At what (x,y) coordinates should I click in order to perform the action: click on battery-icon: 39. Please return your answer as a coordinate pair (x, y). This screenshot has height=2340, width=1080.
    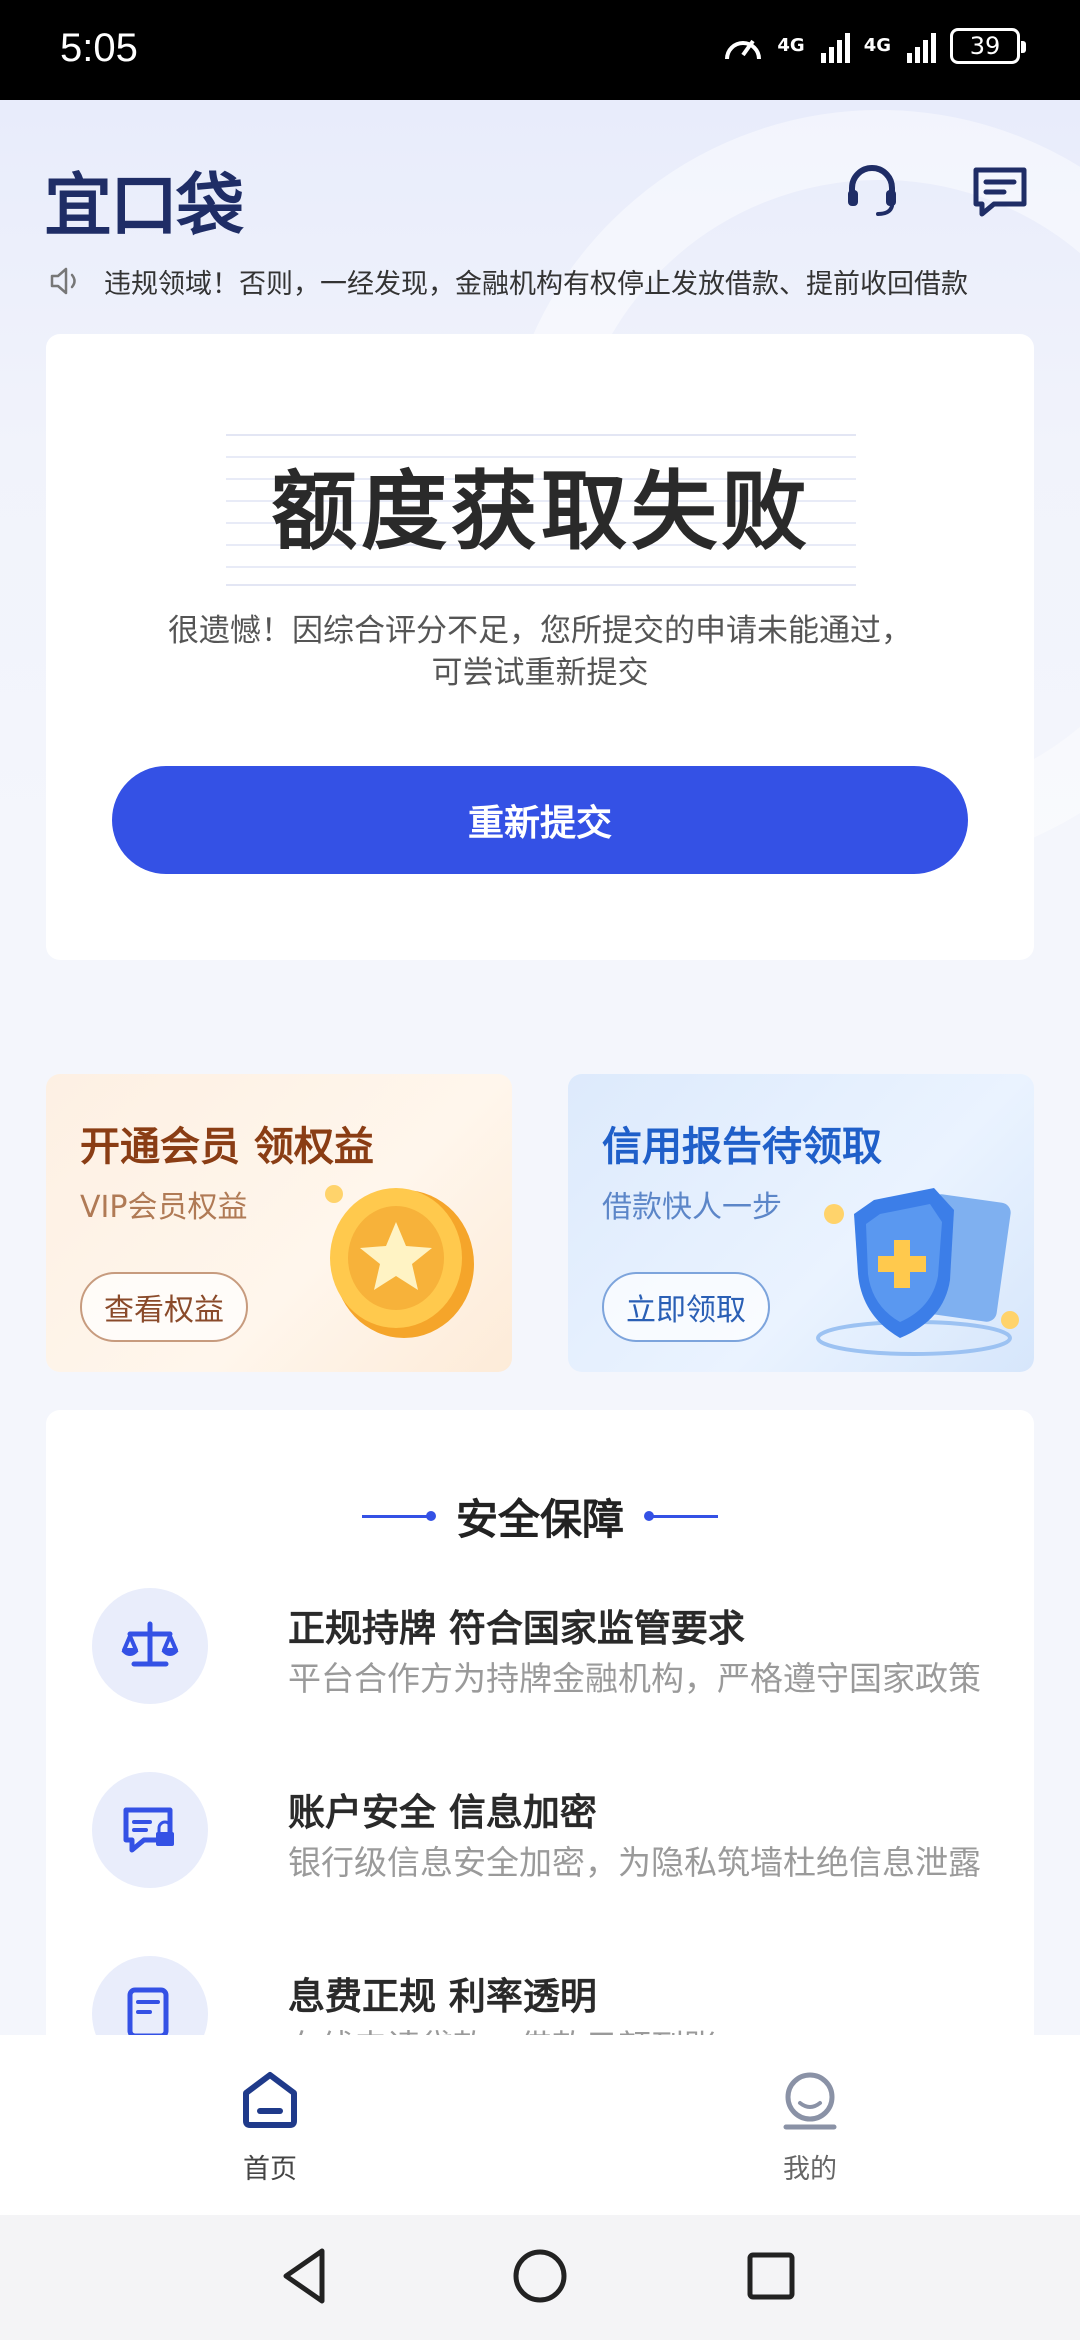
    Looking at the image, I should click on (988, 46).